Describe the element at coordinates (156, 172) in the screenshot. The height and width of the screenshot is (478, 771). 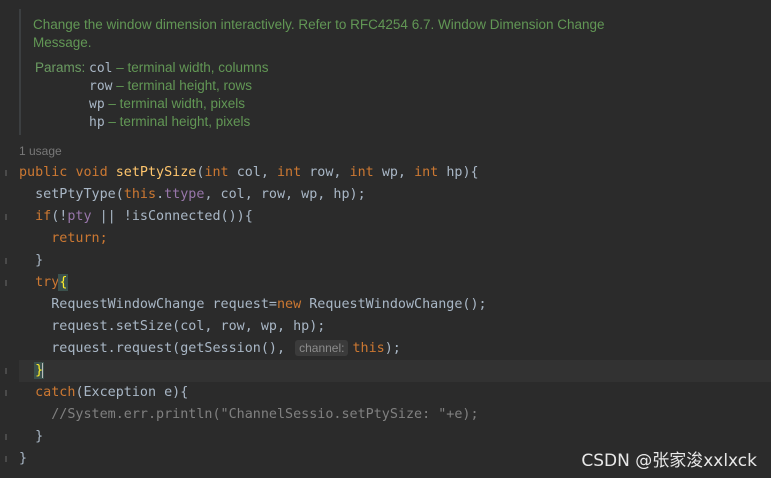
I see `method-name: setPtySize` at that location.